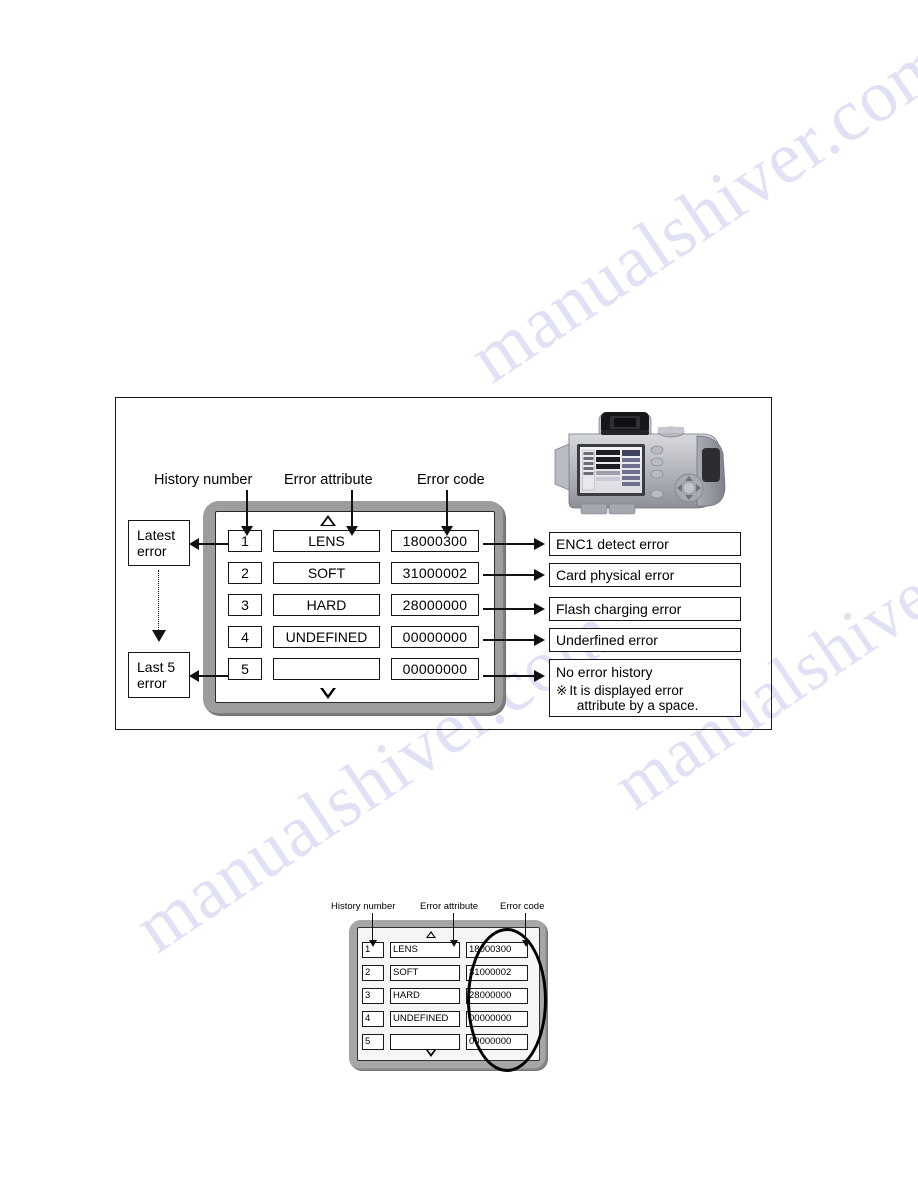 The width and height of the screenshot is (918, 1188). What do you see at coordinates (454, 927) in the screenshot?
I see `detail-pointer-line-error-attribute` at bounding box center [454, 927].